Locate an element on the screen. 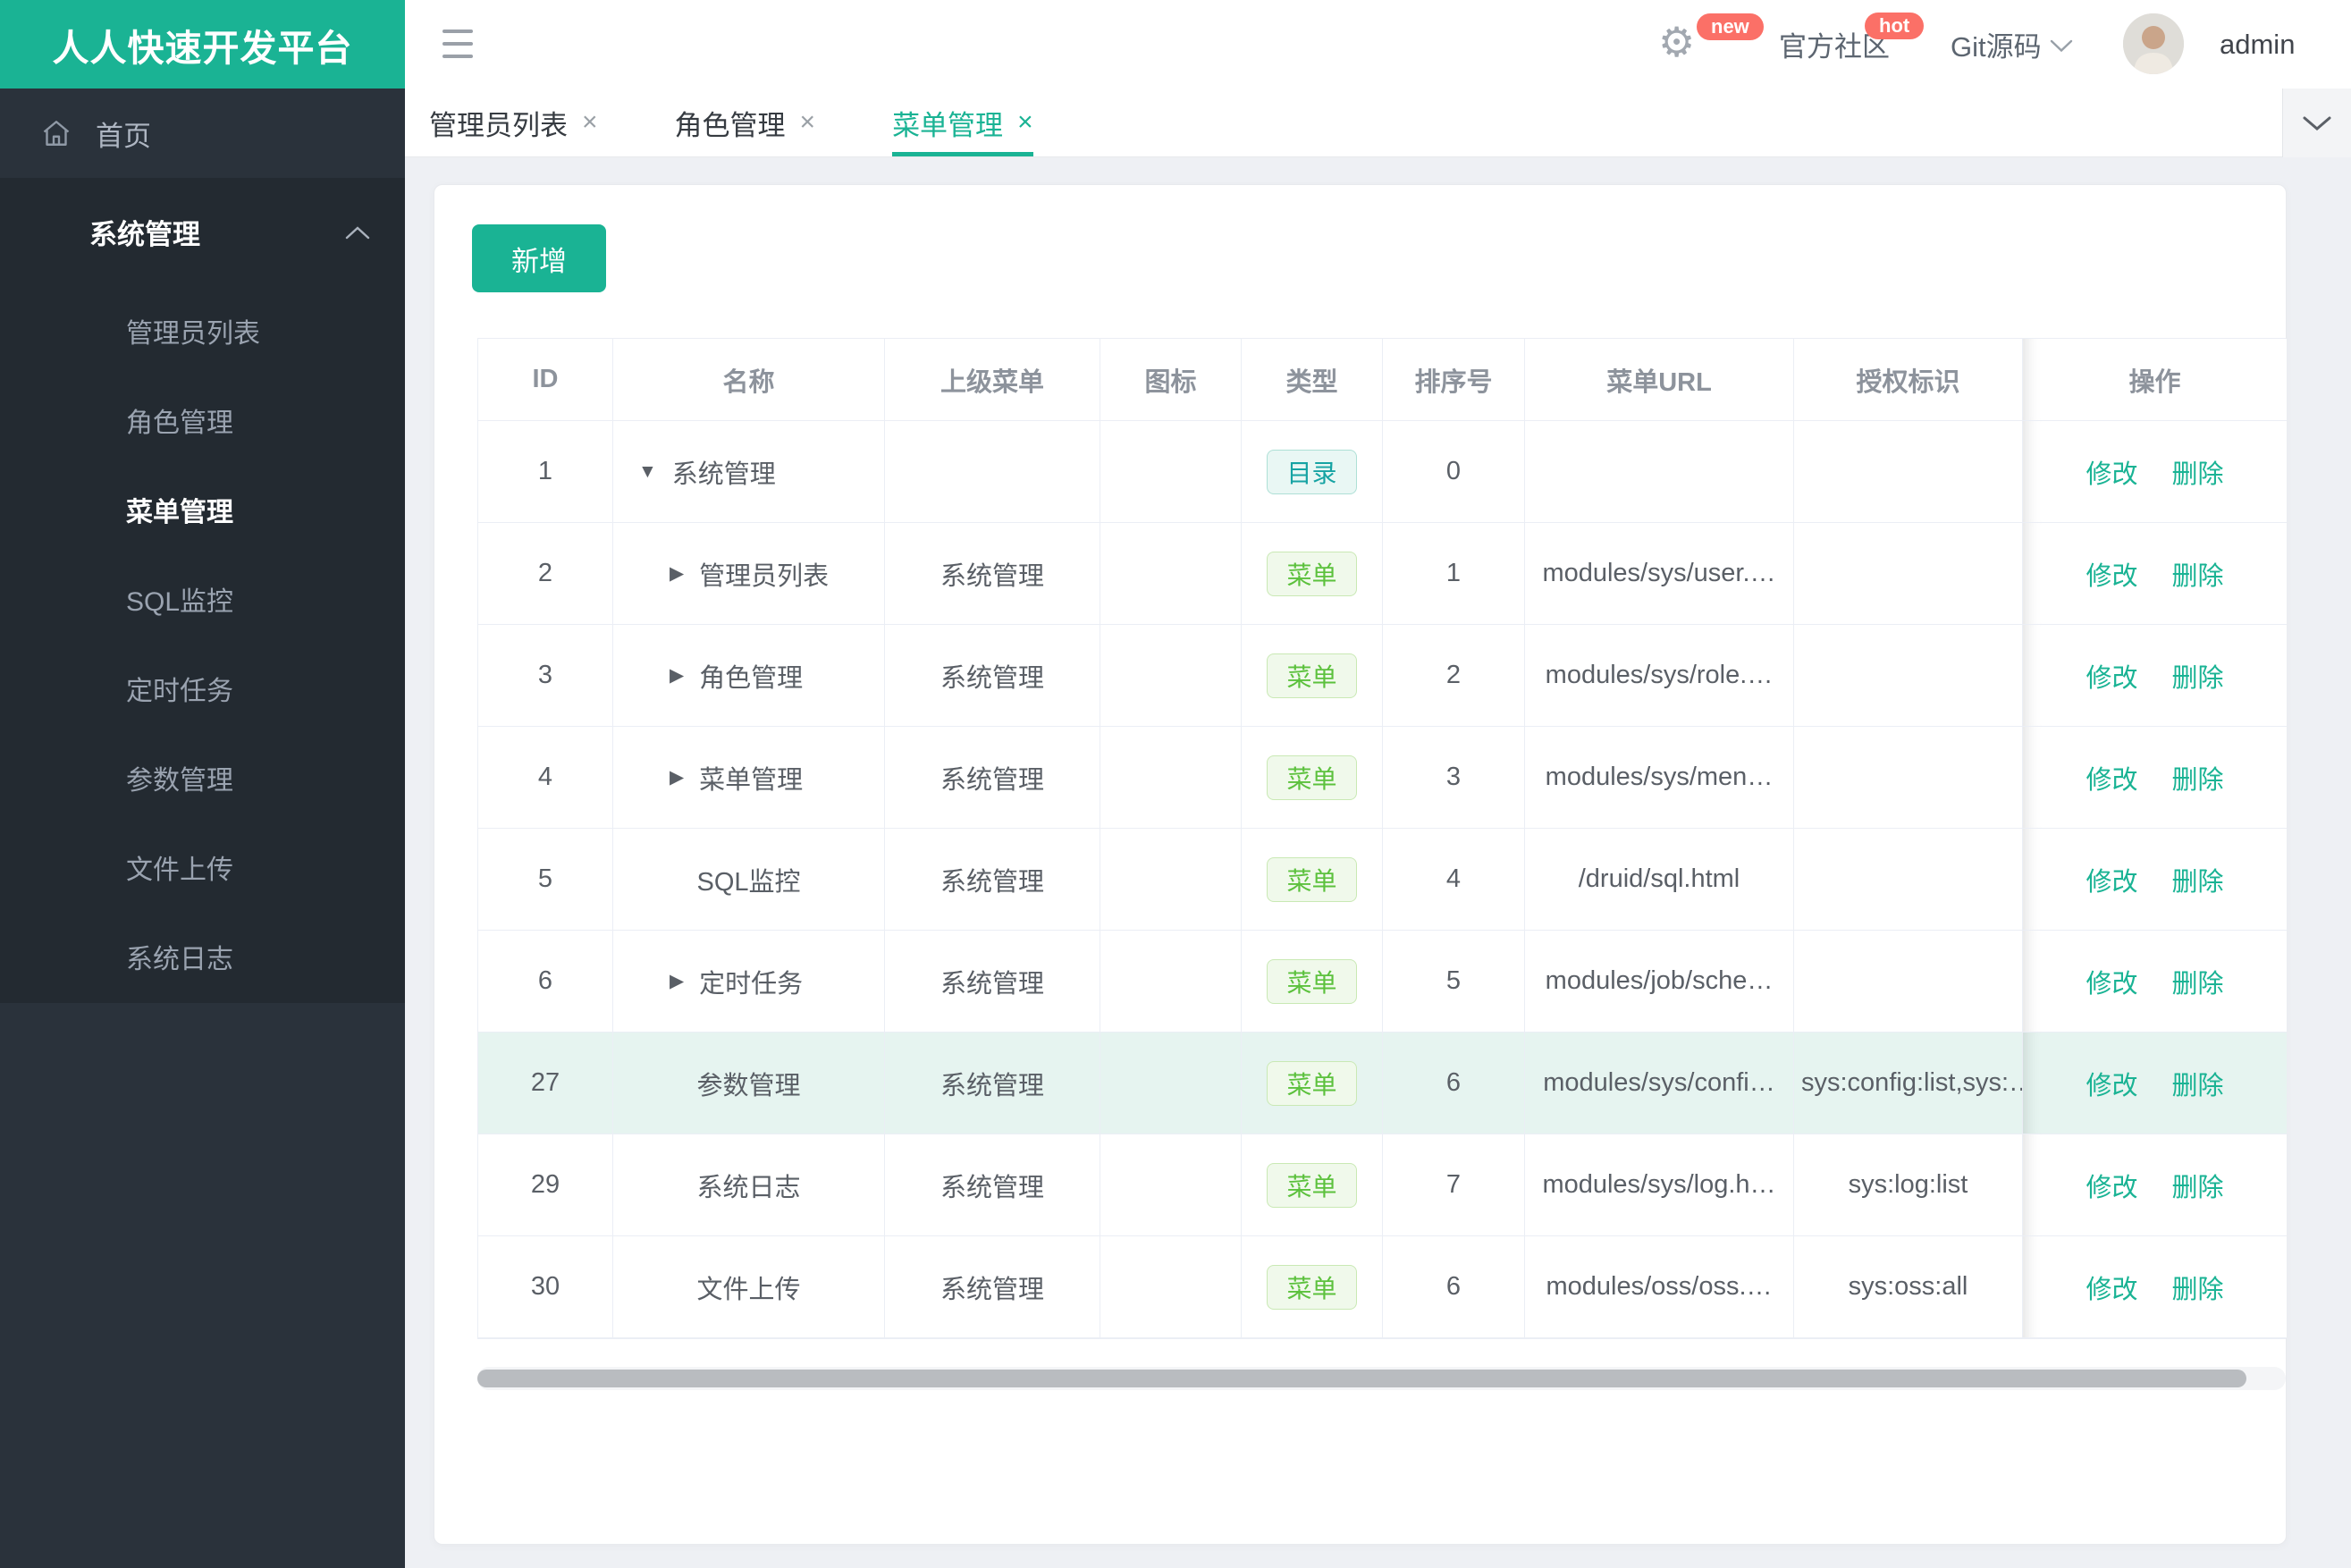  sidebar-item: 菜单管理 is located at coordinates (202, 509).